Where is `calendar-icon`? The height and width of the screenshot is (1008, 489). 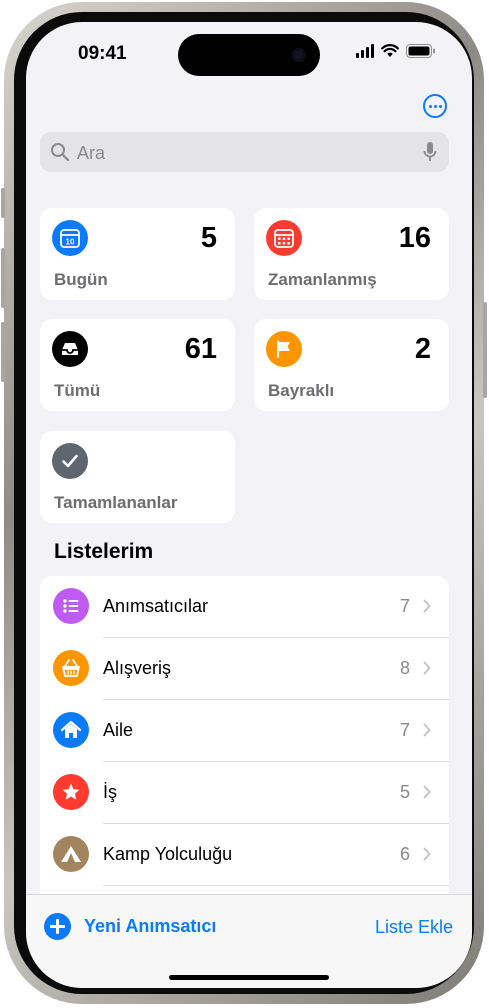 calendar-icon is located at coordinates (284, 238).